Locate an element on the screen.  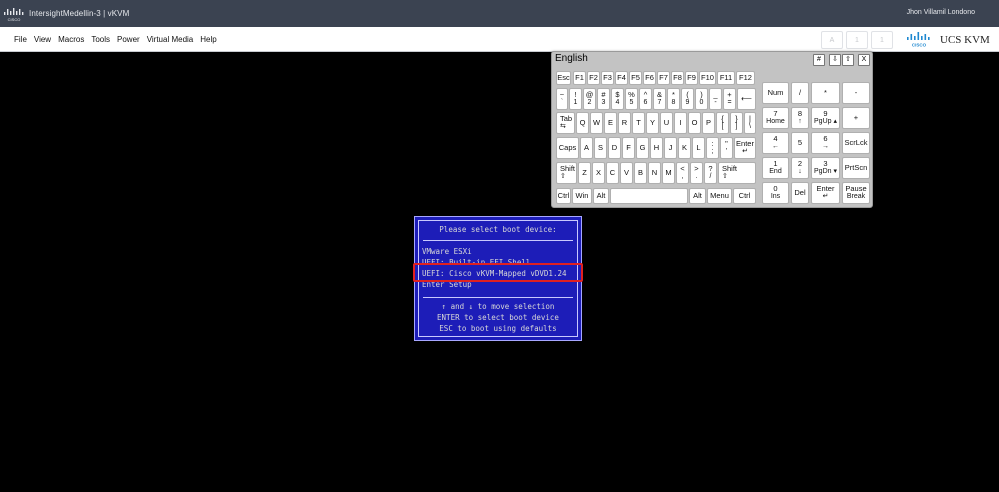
key-numpad-8: 8 ↑ is located at coordinates (800, 118).